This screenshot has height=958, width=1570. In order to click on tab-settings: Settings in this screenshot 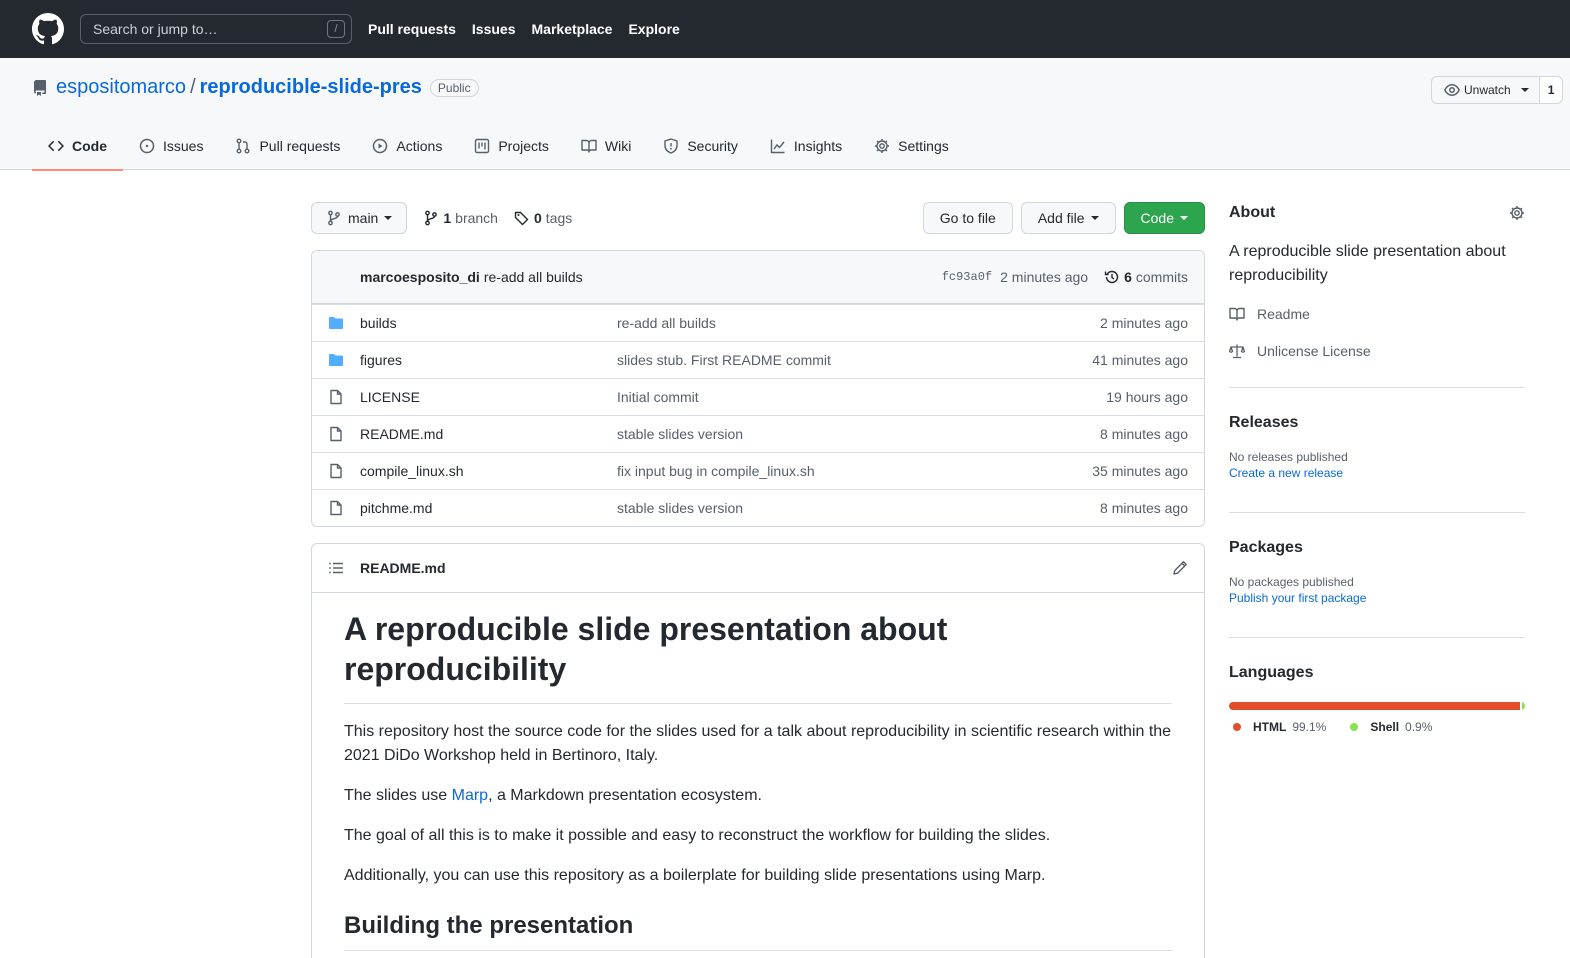, I will do `click(911, 146)`.